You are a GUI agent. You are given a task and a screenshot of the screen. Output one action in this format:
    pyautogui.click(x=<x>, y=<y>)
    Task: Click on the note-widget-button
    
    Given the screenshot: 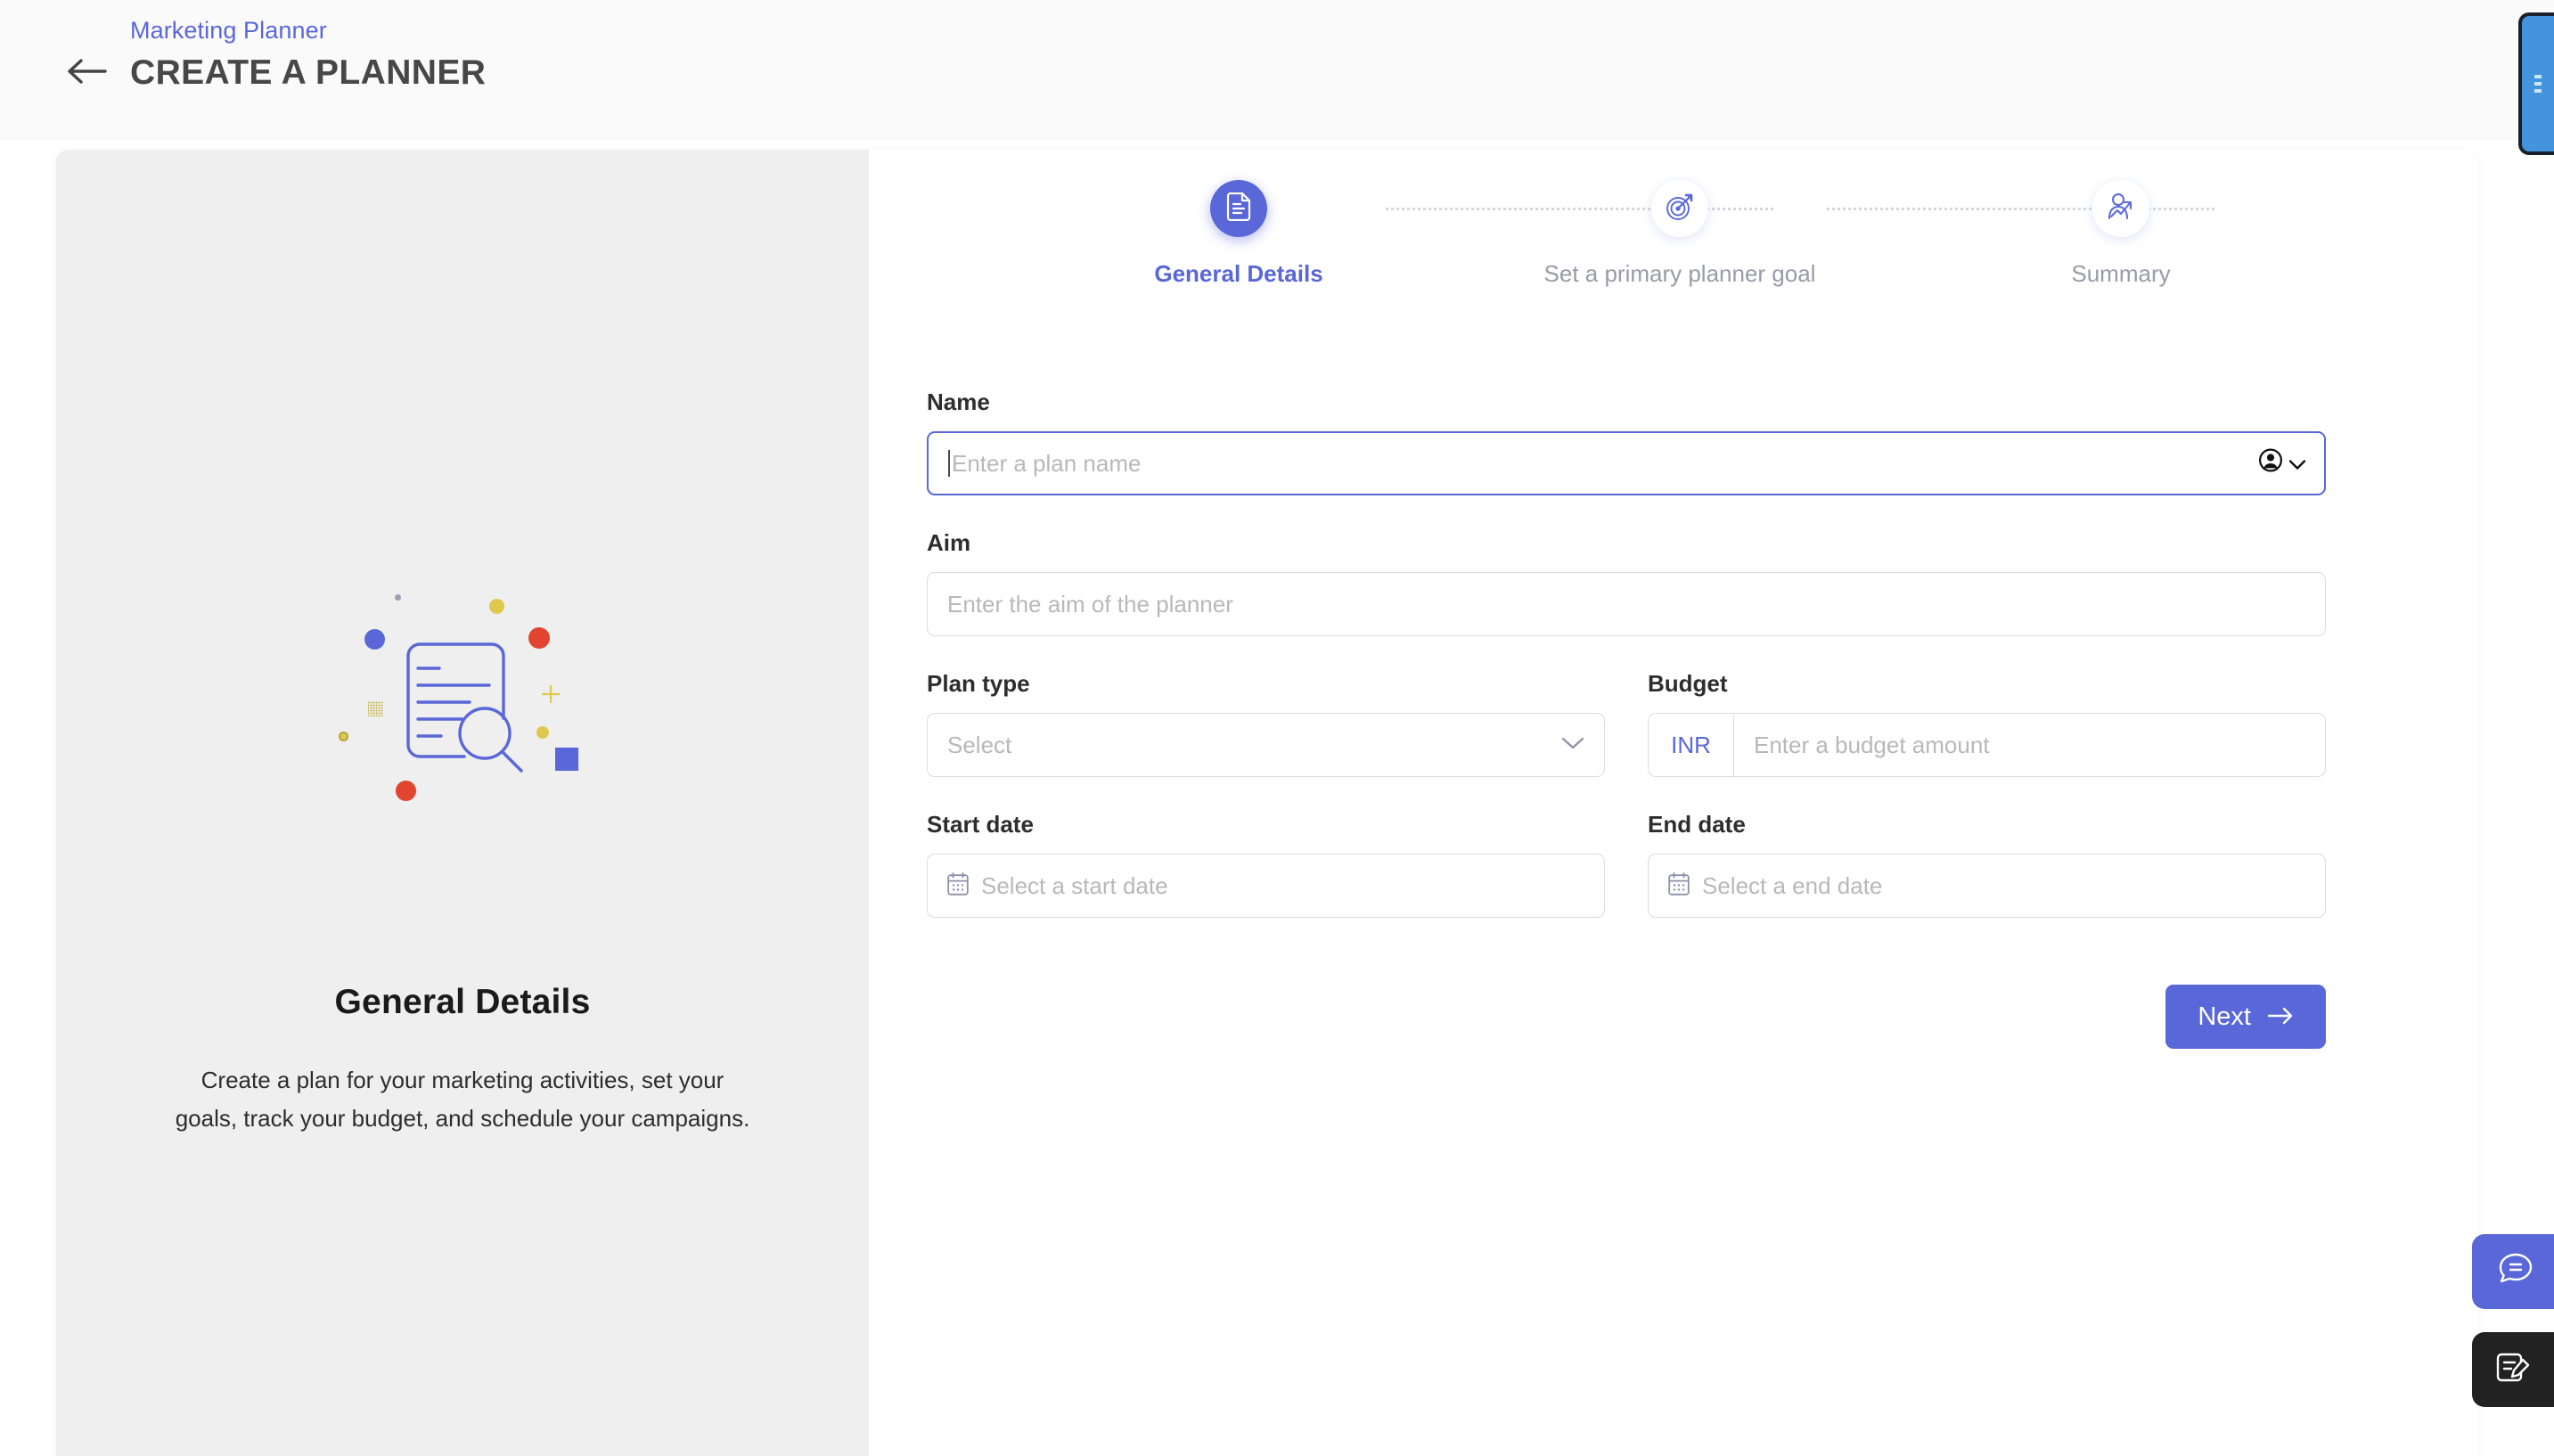 What is the action you would take?
    pyautogui.click(x=2513, y=1369)
    